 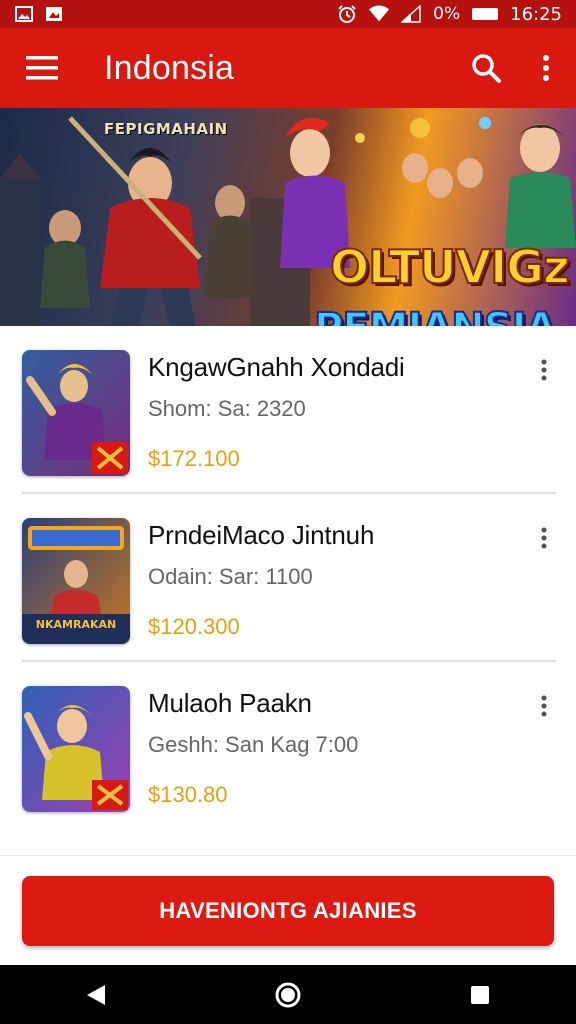 I want to click on item-price: $172.100, so click(x=194, y=458).